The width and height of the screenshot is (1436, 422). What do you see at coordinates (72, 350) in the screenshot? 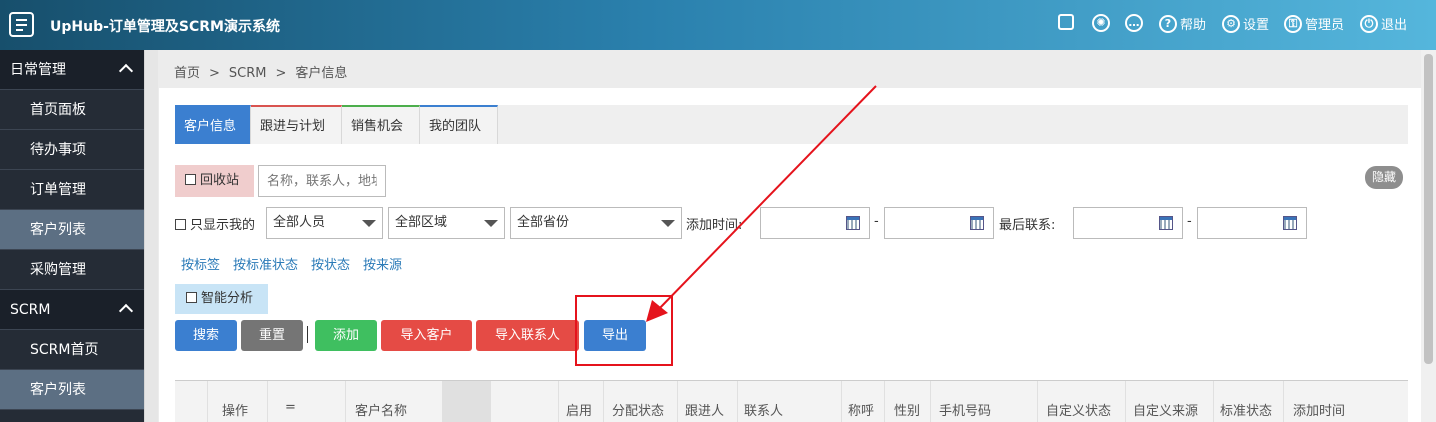
I see `sidebar-item-scrm-home: SCRM首页` at bounding box center [72, 350].